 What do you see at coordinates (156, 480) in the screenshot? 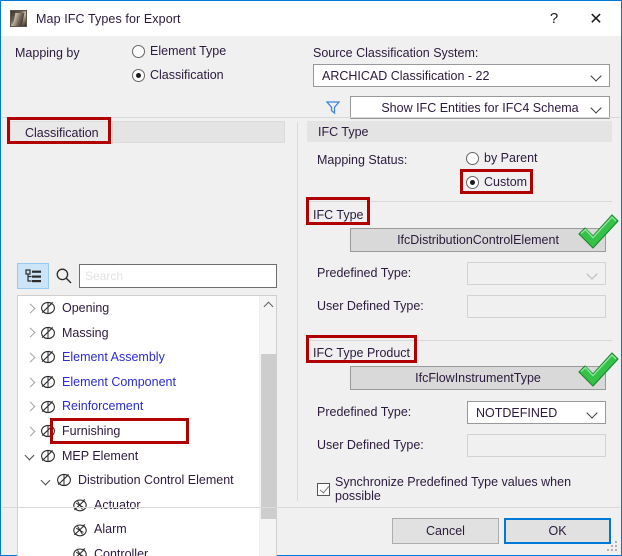
I see `tree-item-label: Distribution Control Element` at bounding box center [156, 480].